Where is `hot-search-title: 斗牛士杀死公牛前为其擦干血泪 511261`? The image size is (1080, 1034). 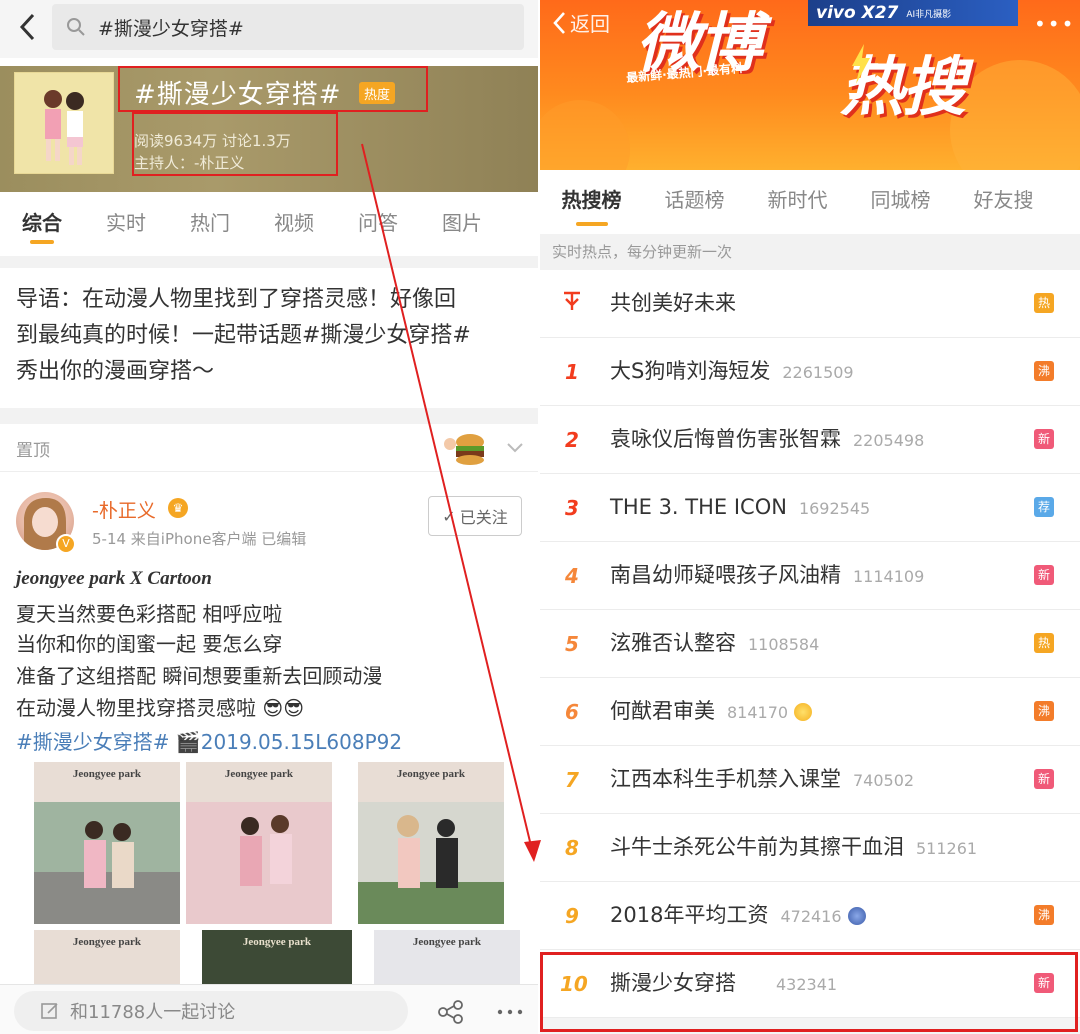 hot-search-title: 斗牛士杀死公牛前为其擦干血泪 511261 is located at coordinates (793, 848).